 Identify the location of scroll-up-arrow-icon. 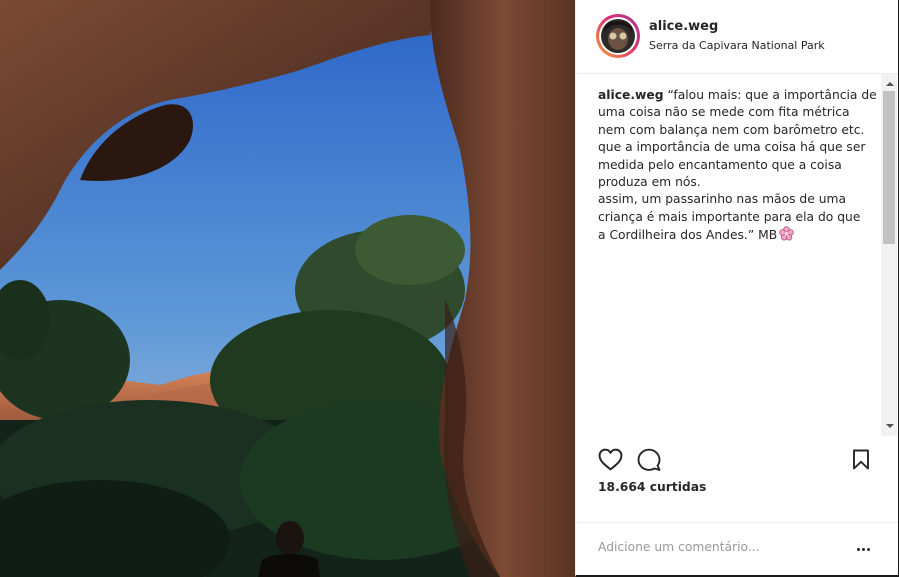
(890, 84).